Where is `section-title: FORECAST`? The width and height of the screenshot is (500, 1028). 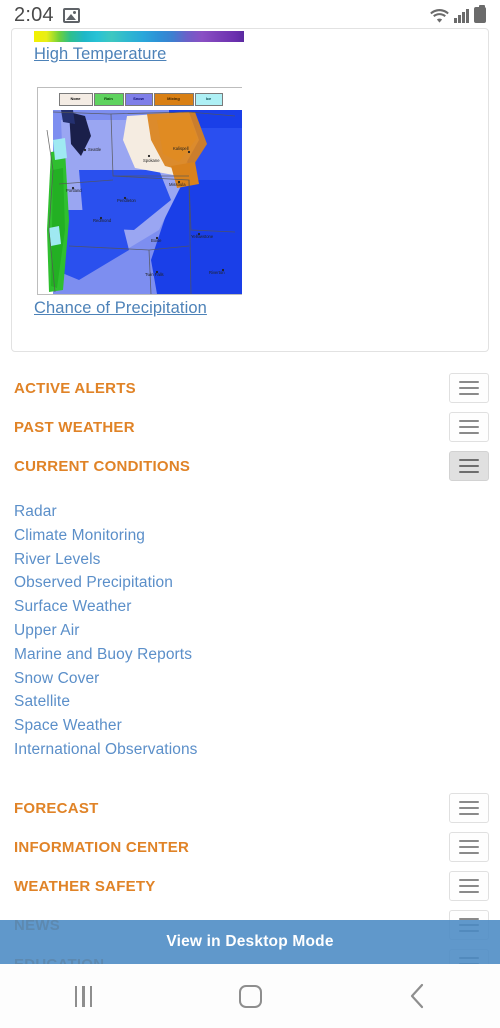
section-title: FORECAST is located at coordinates (56, 808).